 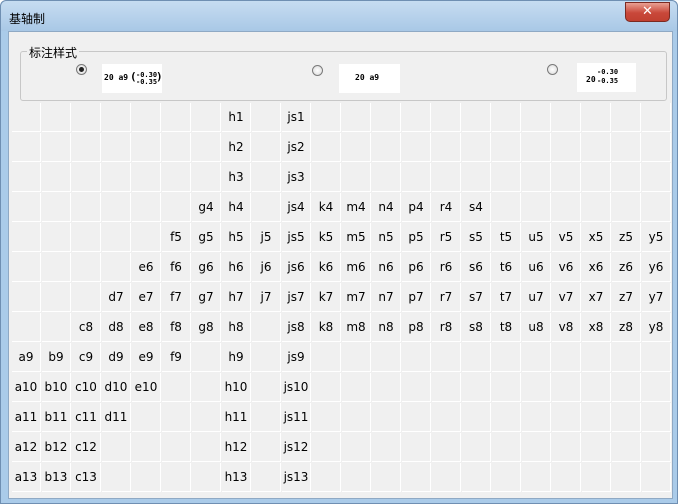 What do you see at coordinates (626, 327) in the screenshot?
I see `tolerance-cell-z8: z8` at bounding box center [626, 327].